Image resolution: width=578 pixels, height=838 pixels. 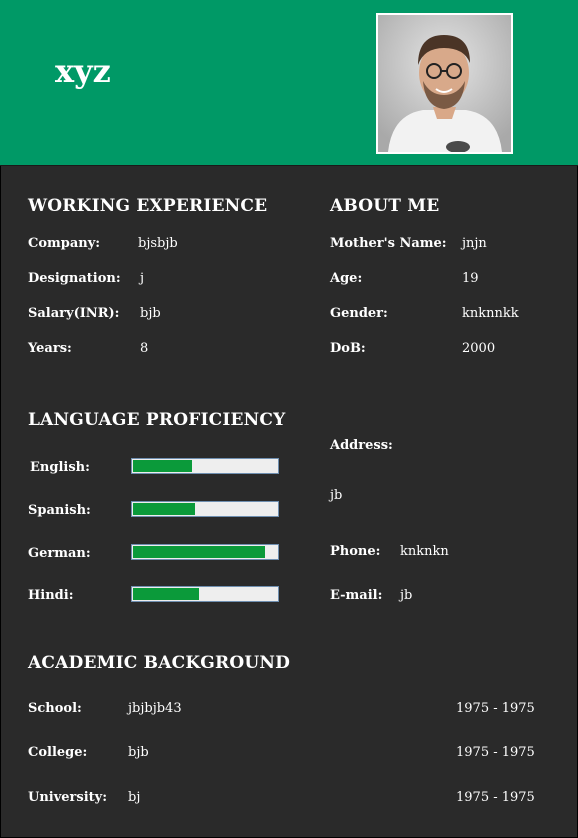 What do you see at coordinates (148, 206) in the screenshot?
I see `working-experience-heading: WORKING EXPERIENCE` at bounding box center [148, 206].